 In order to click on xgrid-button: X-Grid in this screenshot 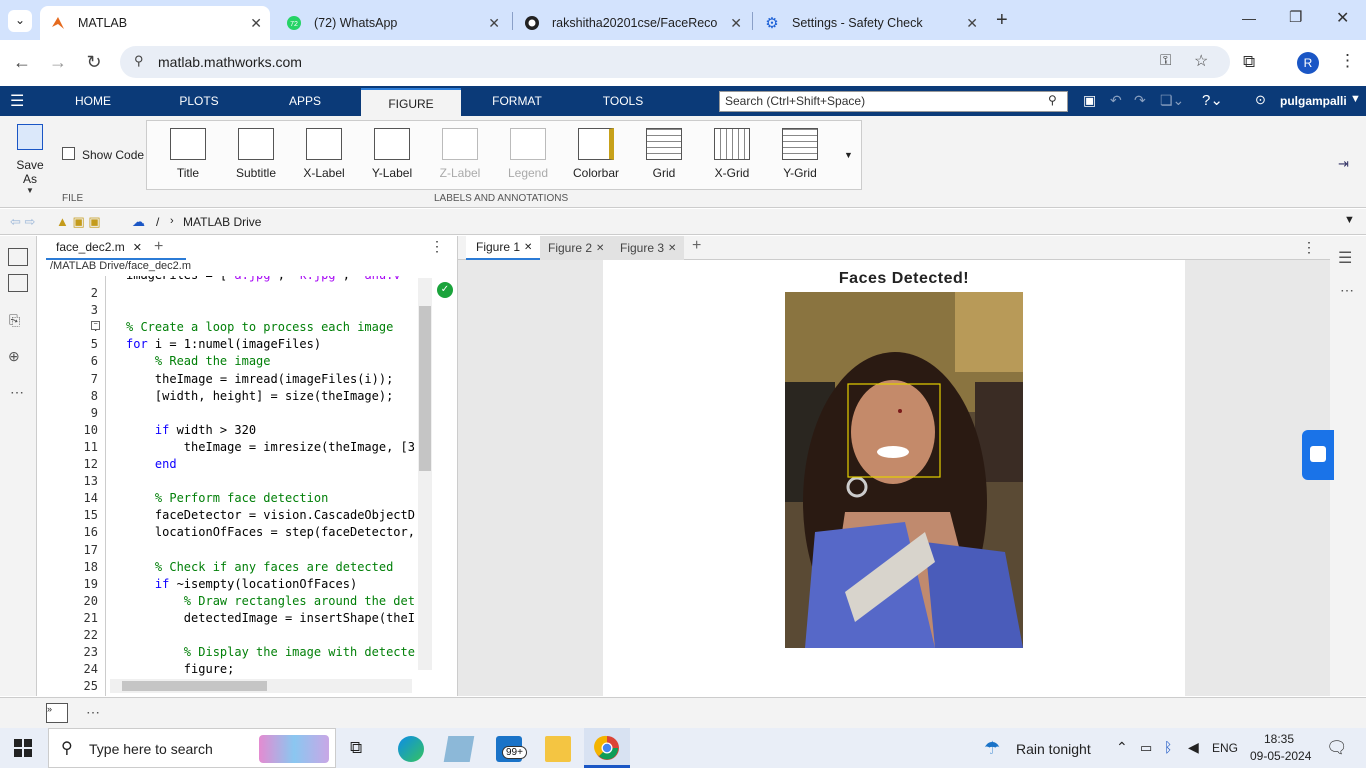, I will do `click(732, 155)`.